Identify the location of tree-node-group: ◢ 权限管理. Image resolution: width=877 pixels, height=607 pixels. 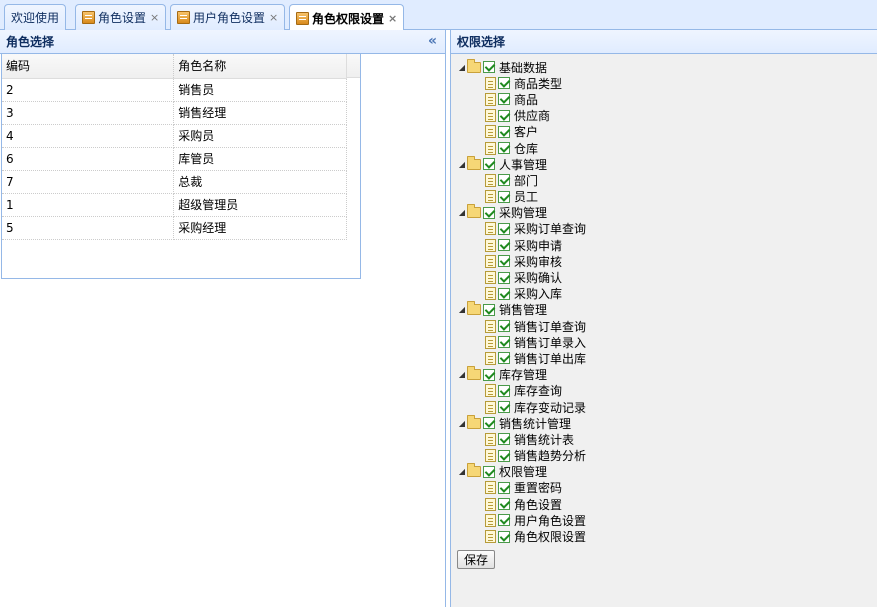
(667, 471).